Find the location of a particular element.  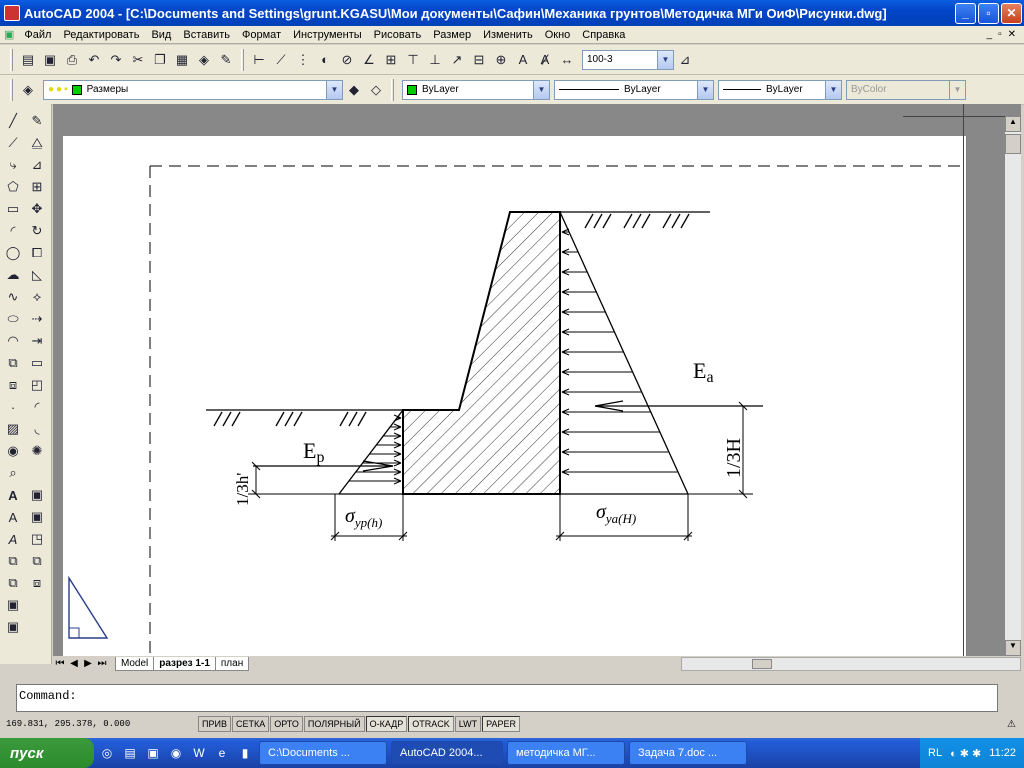

explode-icon: ✺ is located at coordinates (37, 451).